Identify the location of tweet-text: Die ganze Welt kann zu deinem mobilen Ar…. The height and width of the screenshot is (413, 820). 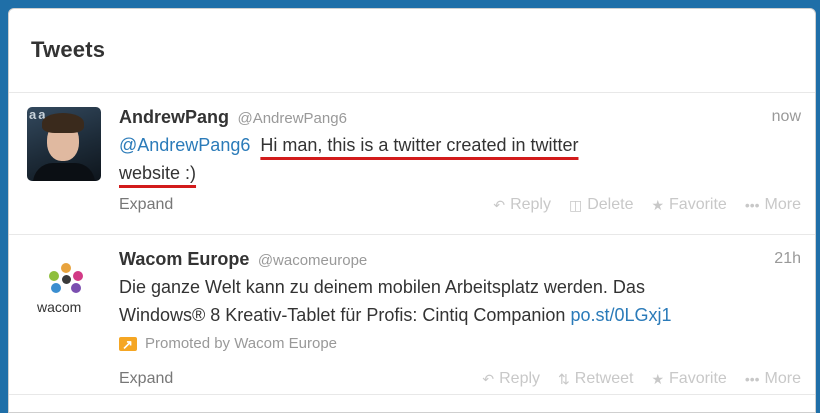
(460, 301).